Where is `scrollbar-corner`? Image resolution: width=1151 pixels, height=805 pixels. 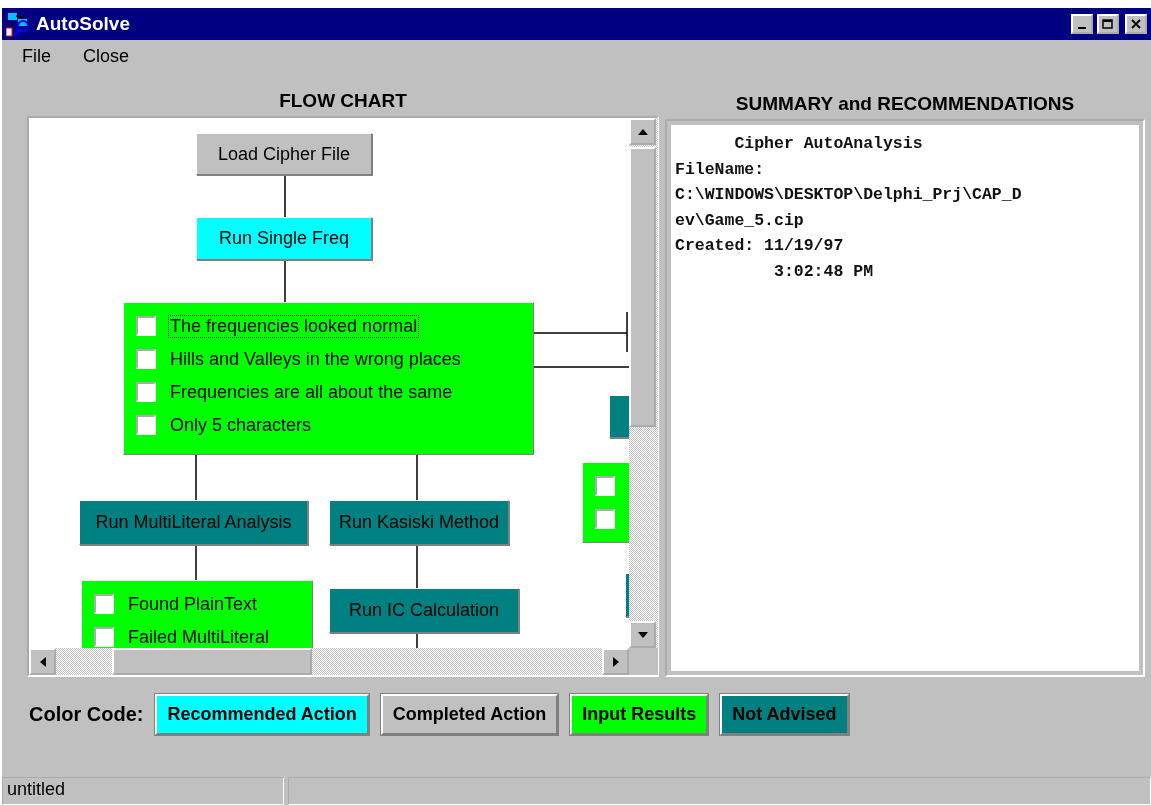 scrollbar-corner is located at coordinates (643, 661).